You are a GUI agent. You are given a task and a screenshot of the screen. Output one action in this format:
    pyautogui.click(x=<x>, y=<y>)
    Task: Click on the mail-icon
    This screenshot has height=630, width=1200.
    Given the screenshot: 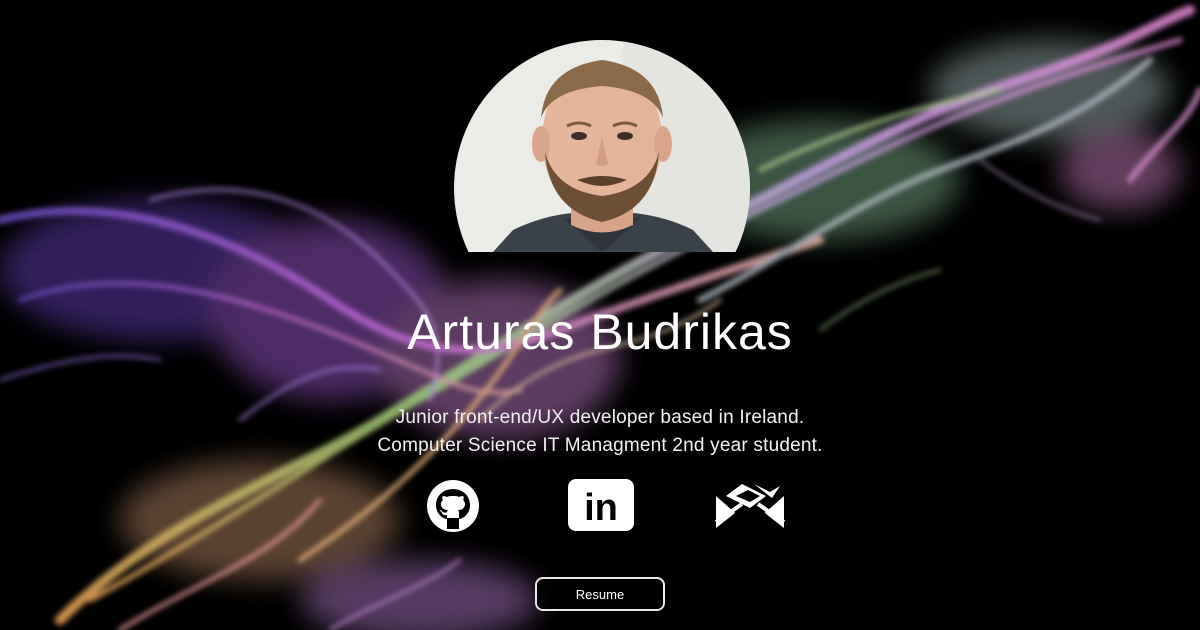 What is the action you would take?
    pyautogui.click(x=750, y=506)
    